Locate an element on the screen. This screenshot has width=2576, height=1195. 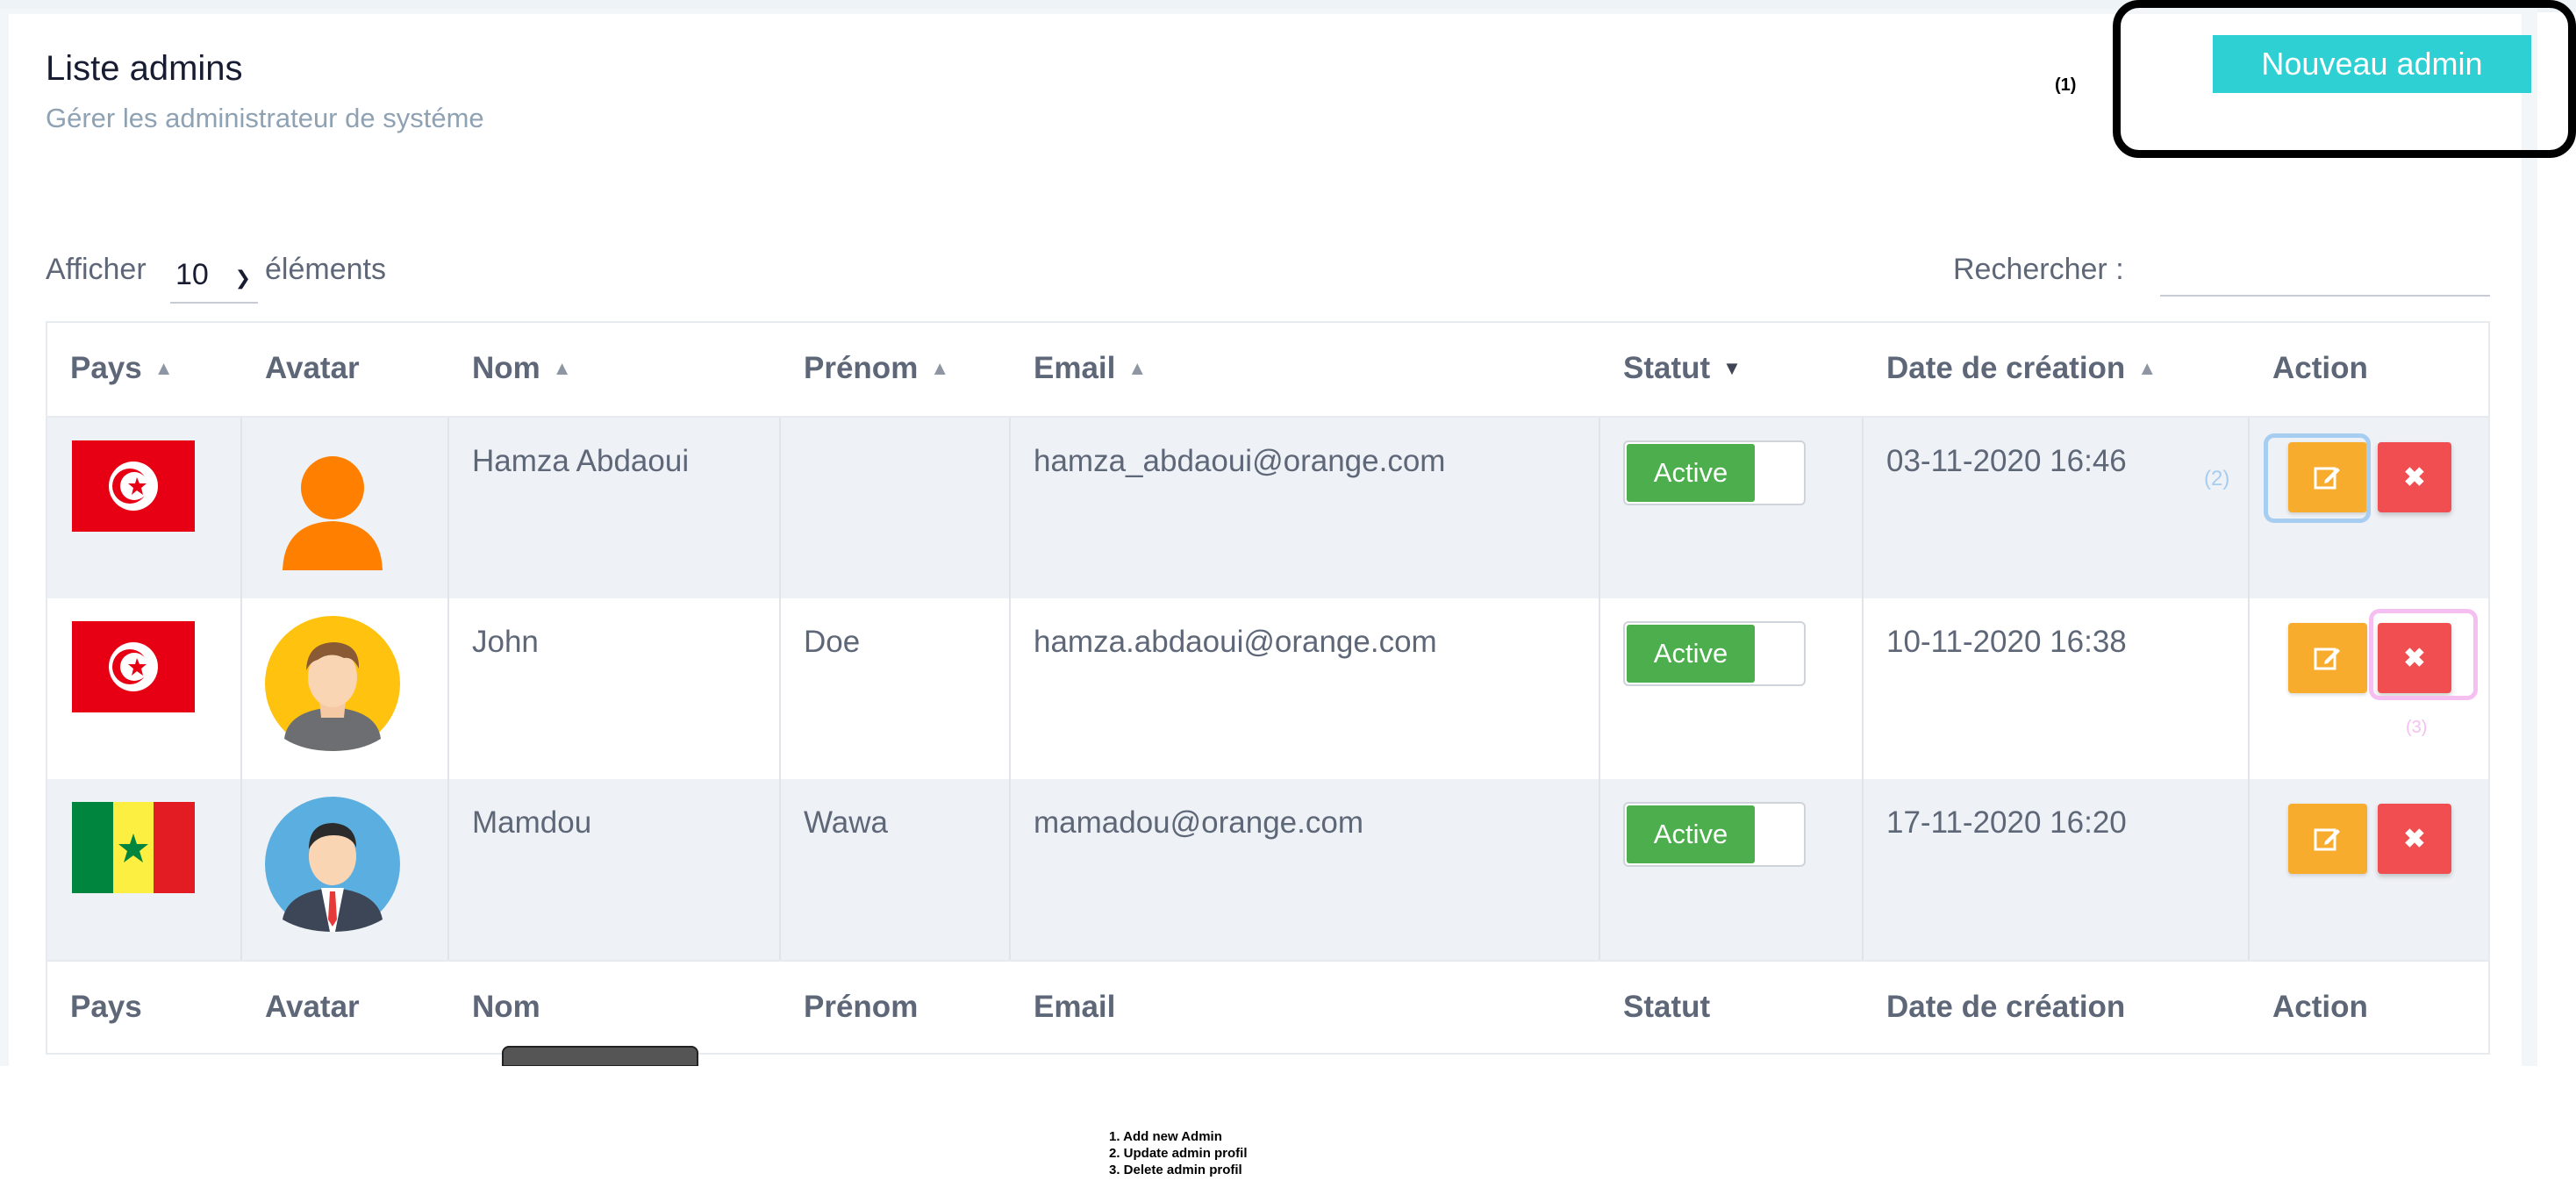
page-subtitle: Gérer les administrateur de systéme is located at coordinates (265, 118).